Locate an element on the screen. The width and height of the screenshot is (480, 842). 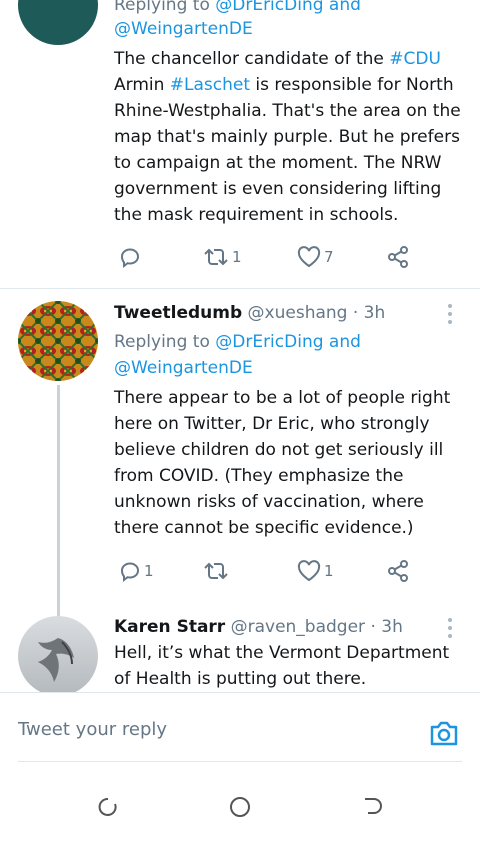
tweet-text-segment: The chancellor candidate of the is located at coordinates (252, 59).